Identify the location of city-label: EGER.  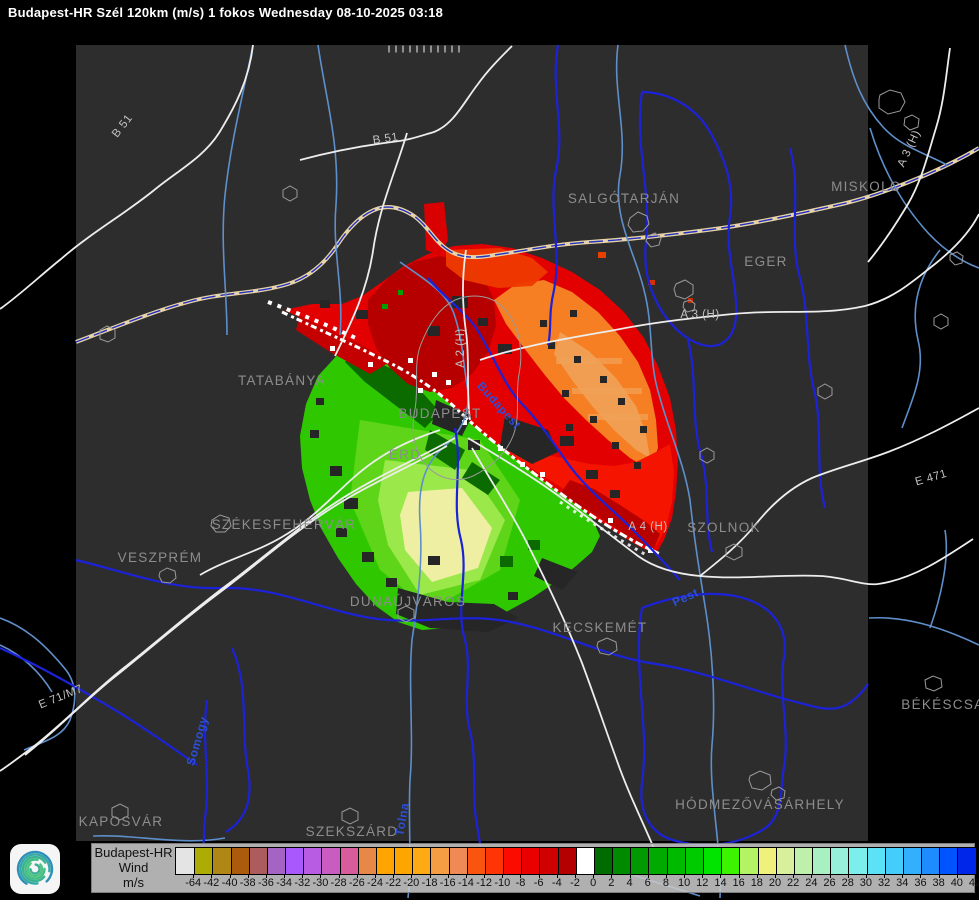
(765, 261).